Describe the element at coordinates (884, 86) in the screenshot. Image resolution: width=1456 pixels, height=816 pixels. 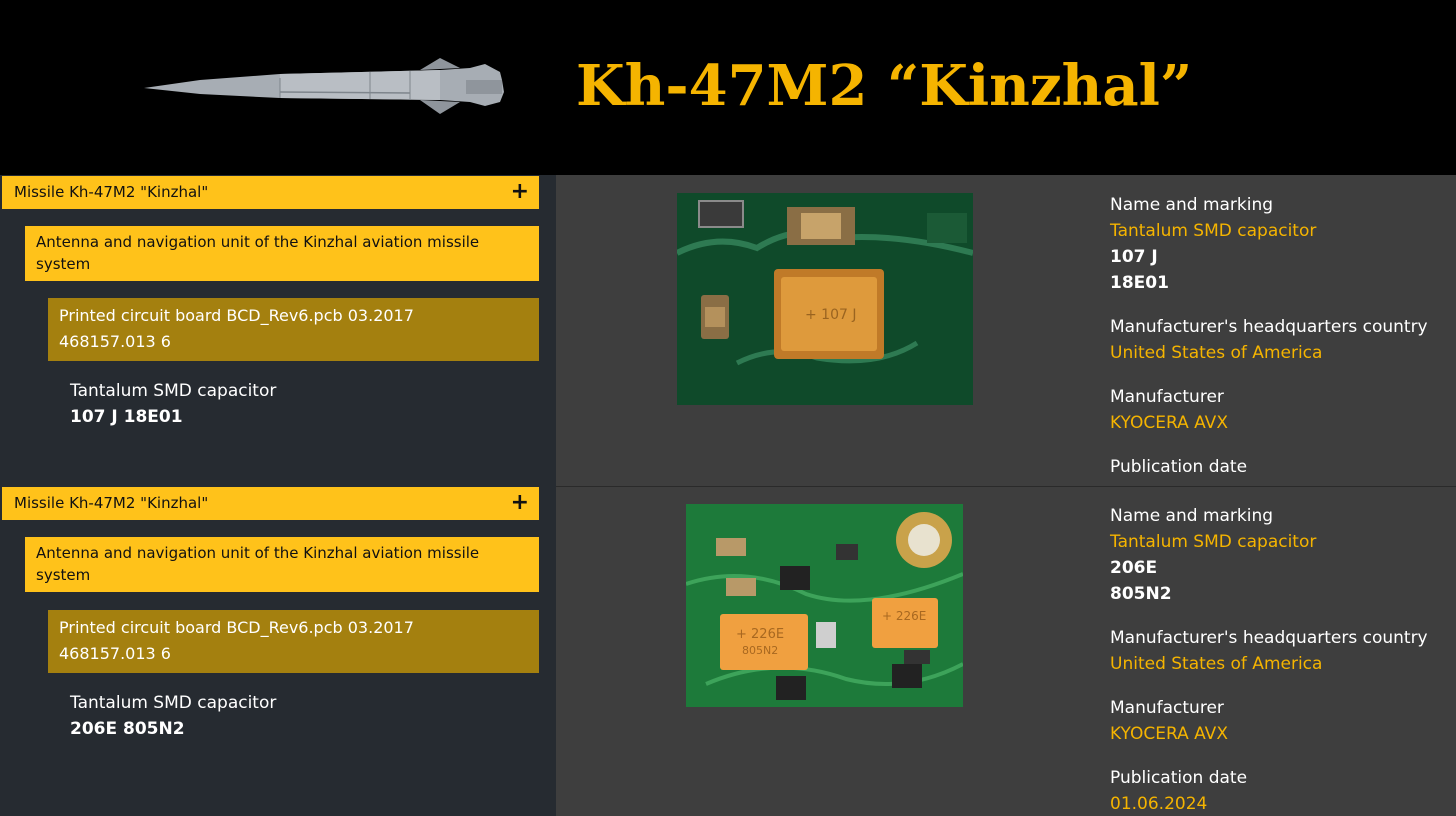
I see `page-title: Kh-47M2 “Kinzhal”` at that location.